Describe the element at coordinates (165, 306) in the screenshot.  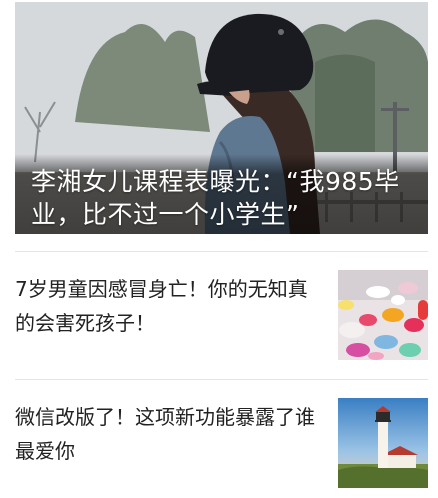
I see `article-title: 7岁男童因感冒身亡！你的无知真的会害死孩子！` at that location.